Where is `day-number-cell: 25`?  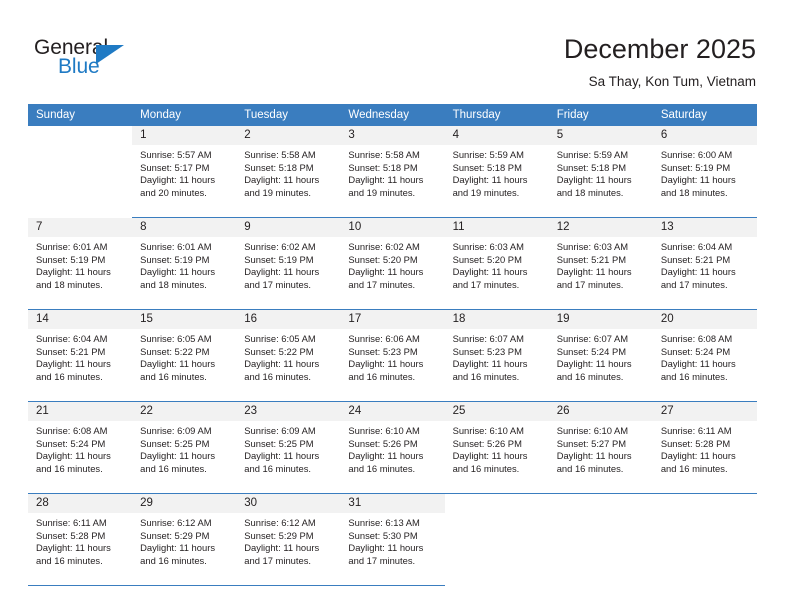
day-number-cell: 25 is located at coordinates (496, 411).